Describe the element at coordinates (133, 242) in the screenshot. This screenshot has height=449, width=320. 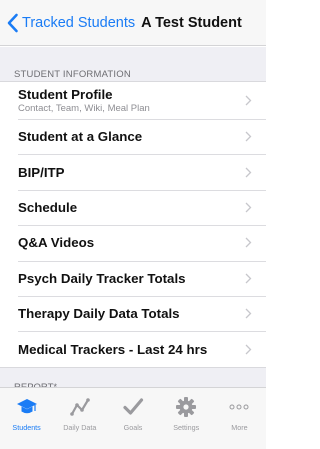
I see `row-qa-videos: Q&A Videos` at that location.